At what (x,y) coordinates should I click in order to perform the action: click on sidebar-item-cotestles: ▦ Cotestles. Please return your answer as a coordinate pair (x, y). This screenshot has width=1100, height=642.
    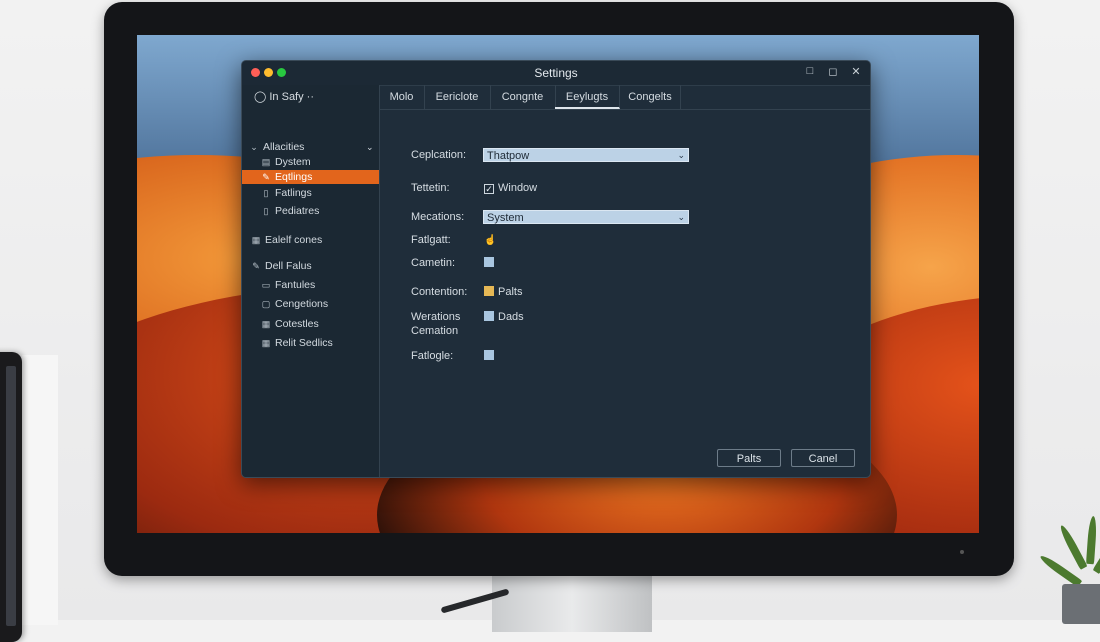
    Looking at the image, I should click on (310, 324).